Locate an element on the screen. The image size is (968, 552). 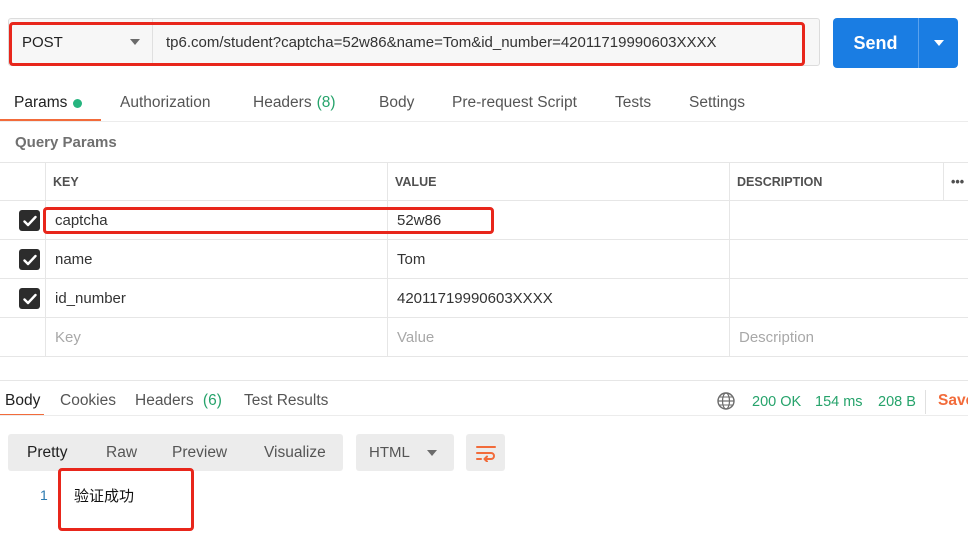
response-body-text: 验证成功 is located at coordinates (104, 495).